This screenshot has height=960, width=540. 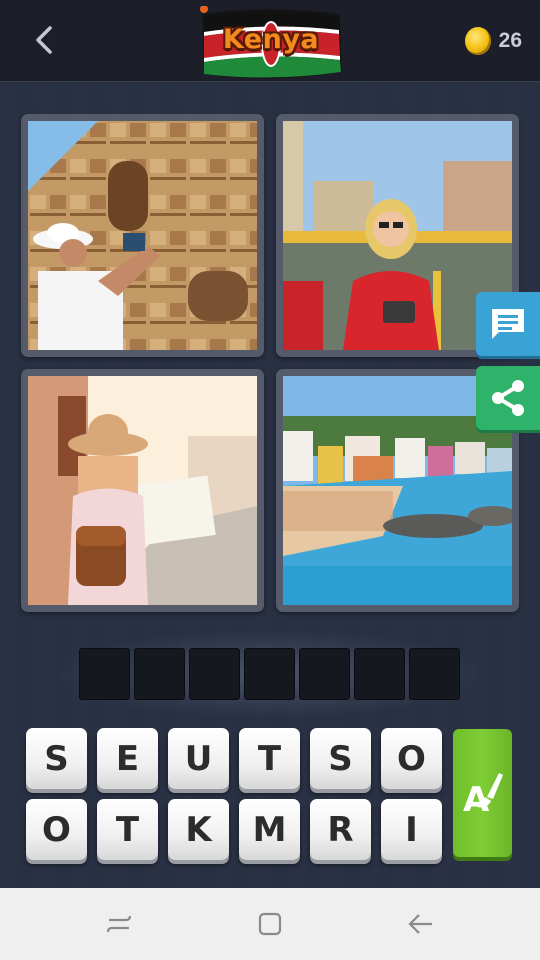 I want to click on coin-count: 26, so click(x=510, y=40).